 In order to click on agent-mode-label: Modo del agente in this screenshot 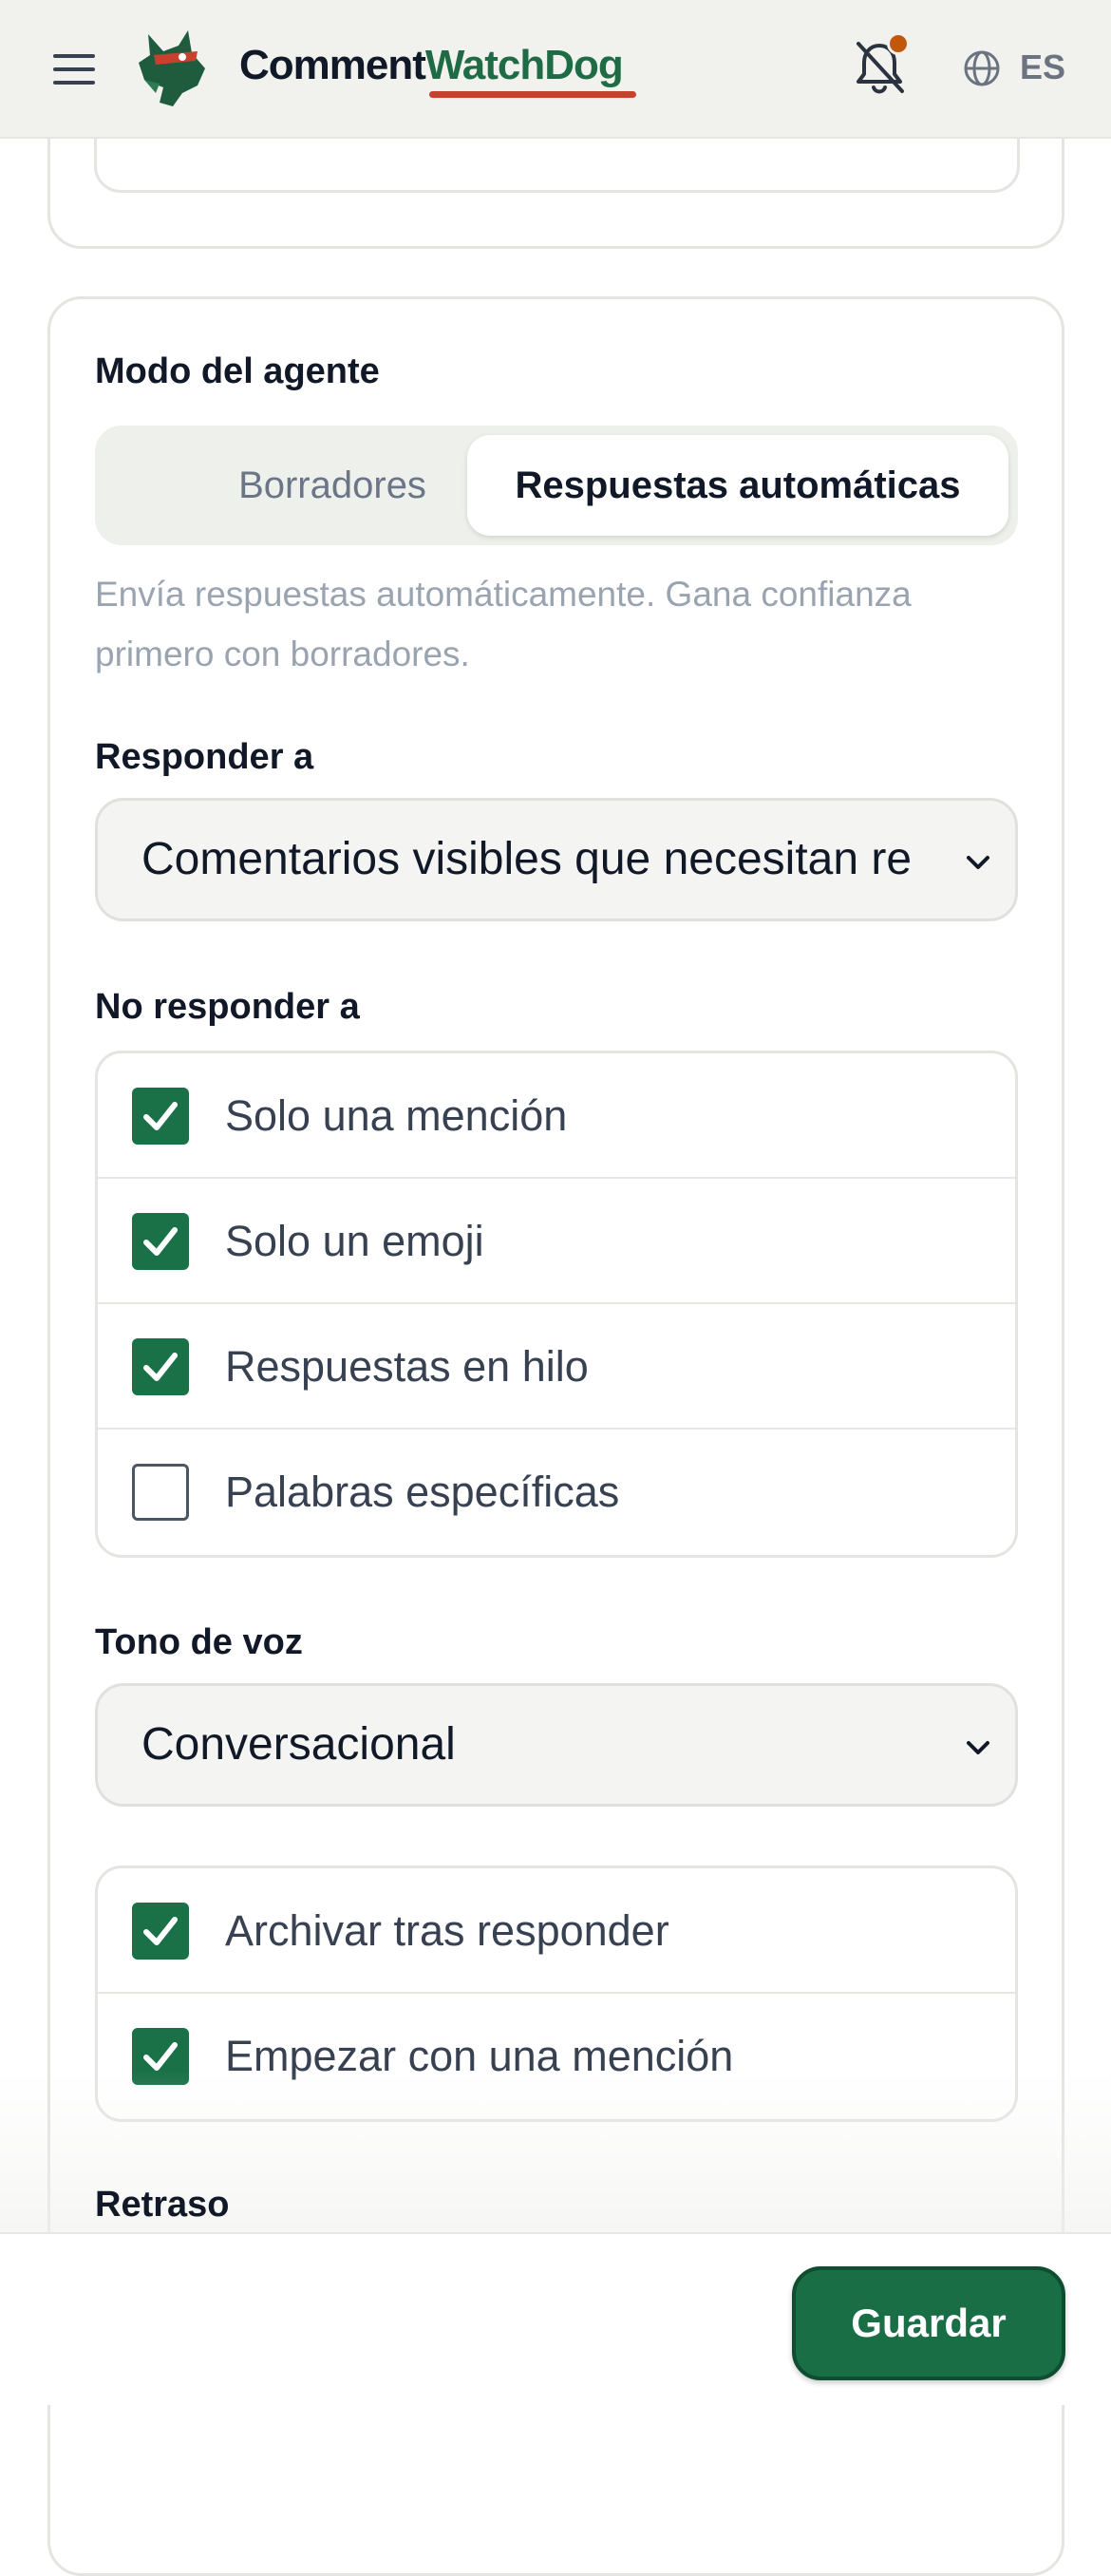, I will do `click(237, 371)`.